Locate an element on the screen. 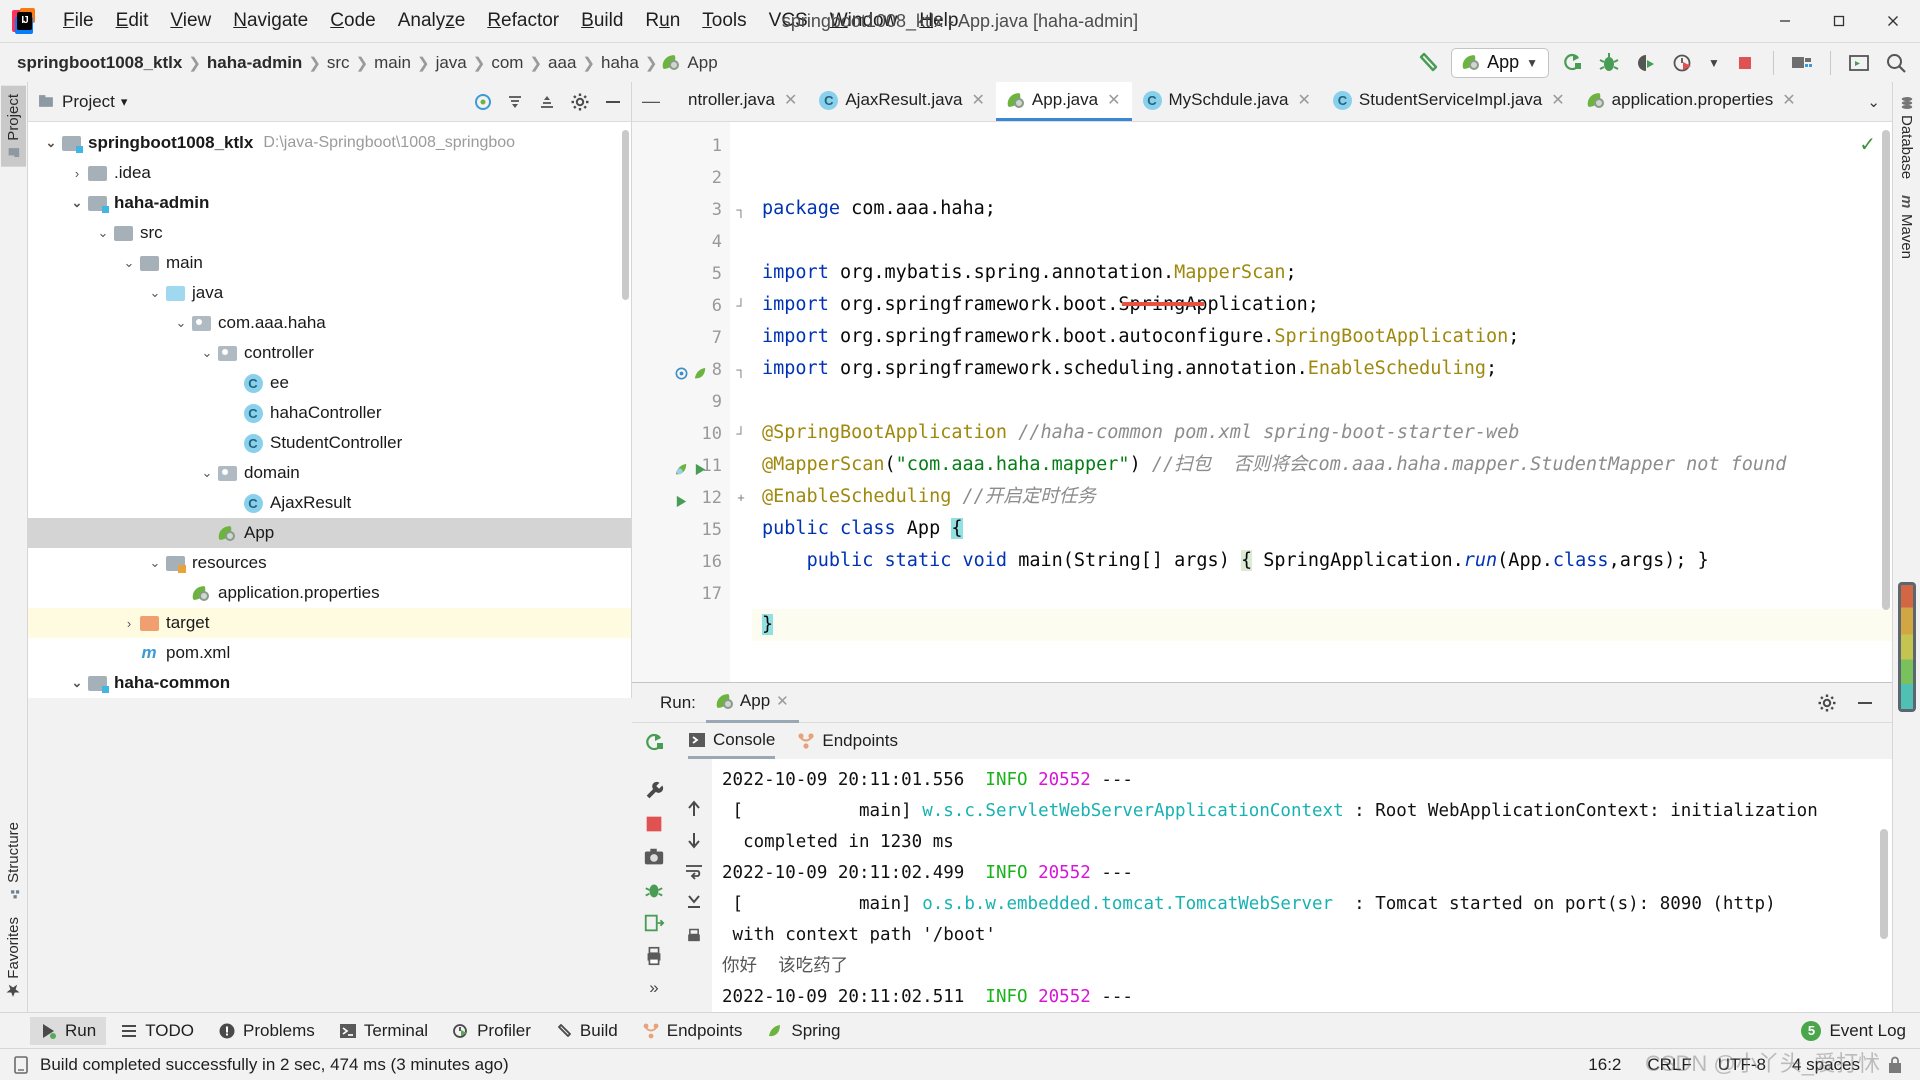 The height and width of the screenshot is (1080, 1920). settings-gear-icon is located at coordinates (580, 102).